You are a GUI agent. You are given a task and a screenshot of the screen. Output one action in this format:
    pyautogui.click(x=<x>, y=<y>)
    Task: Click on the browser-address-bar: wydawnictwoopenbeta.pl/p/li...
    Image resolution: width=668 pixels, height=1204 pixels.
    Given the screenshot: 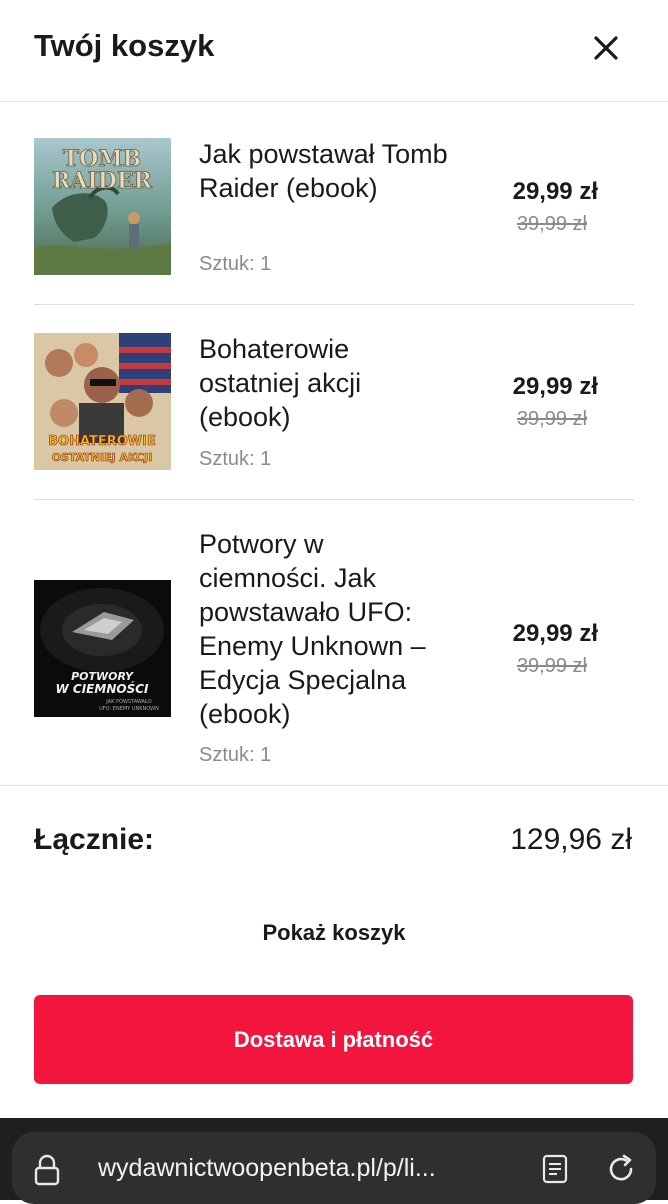 What is the action you would take?
    pyautogui.click(x=334, y=1161)
    